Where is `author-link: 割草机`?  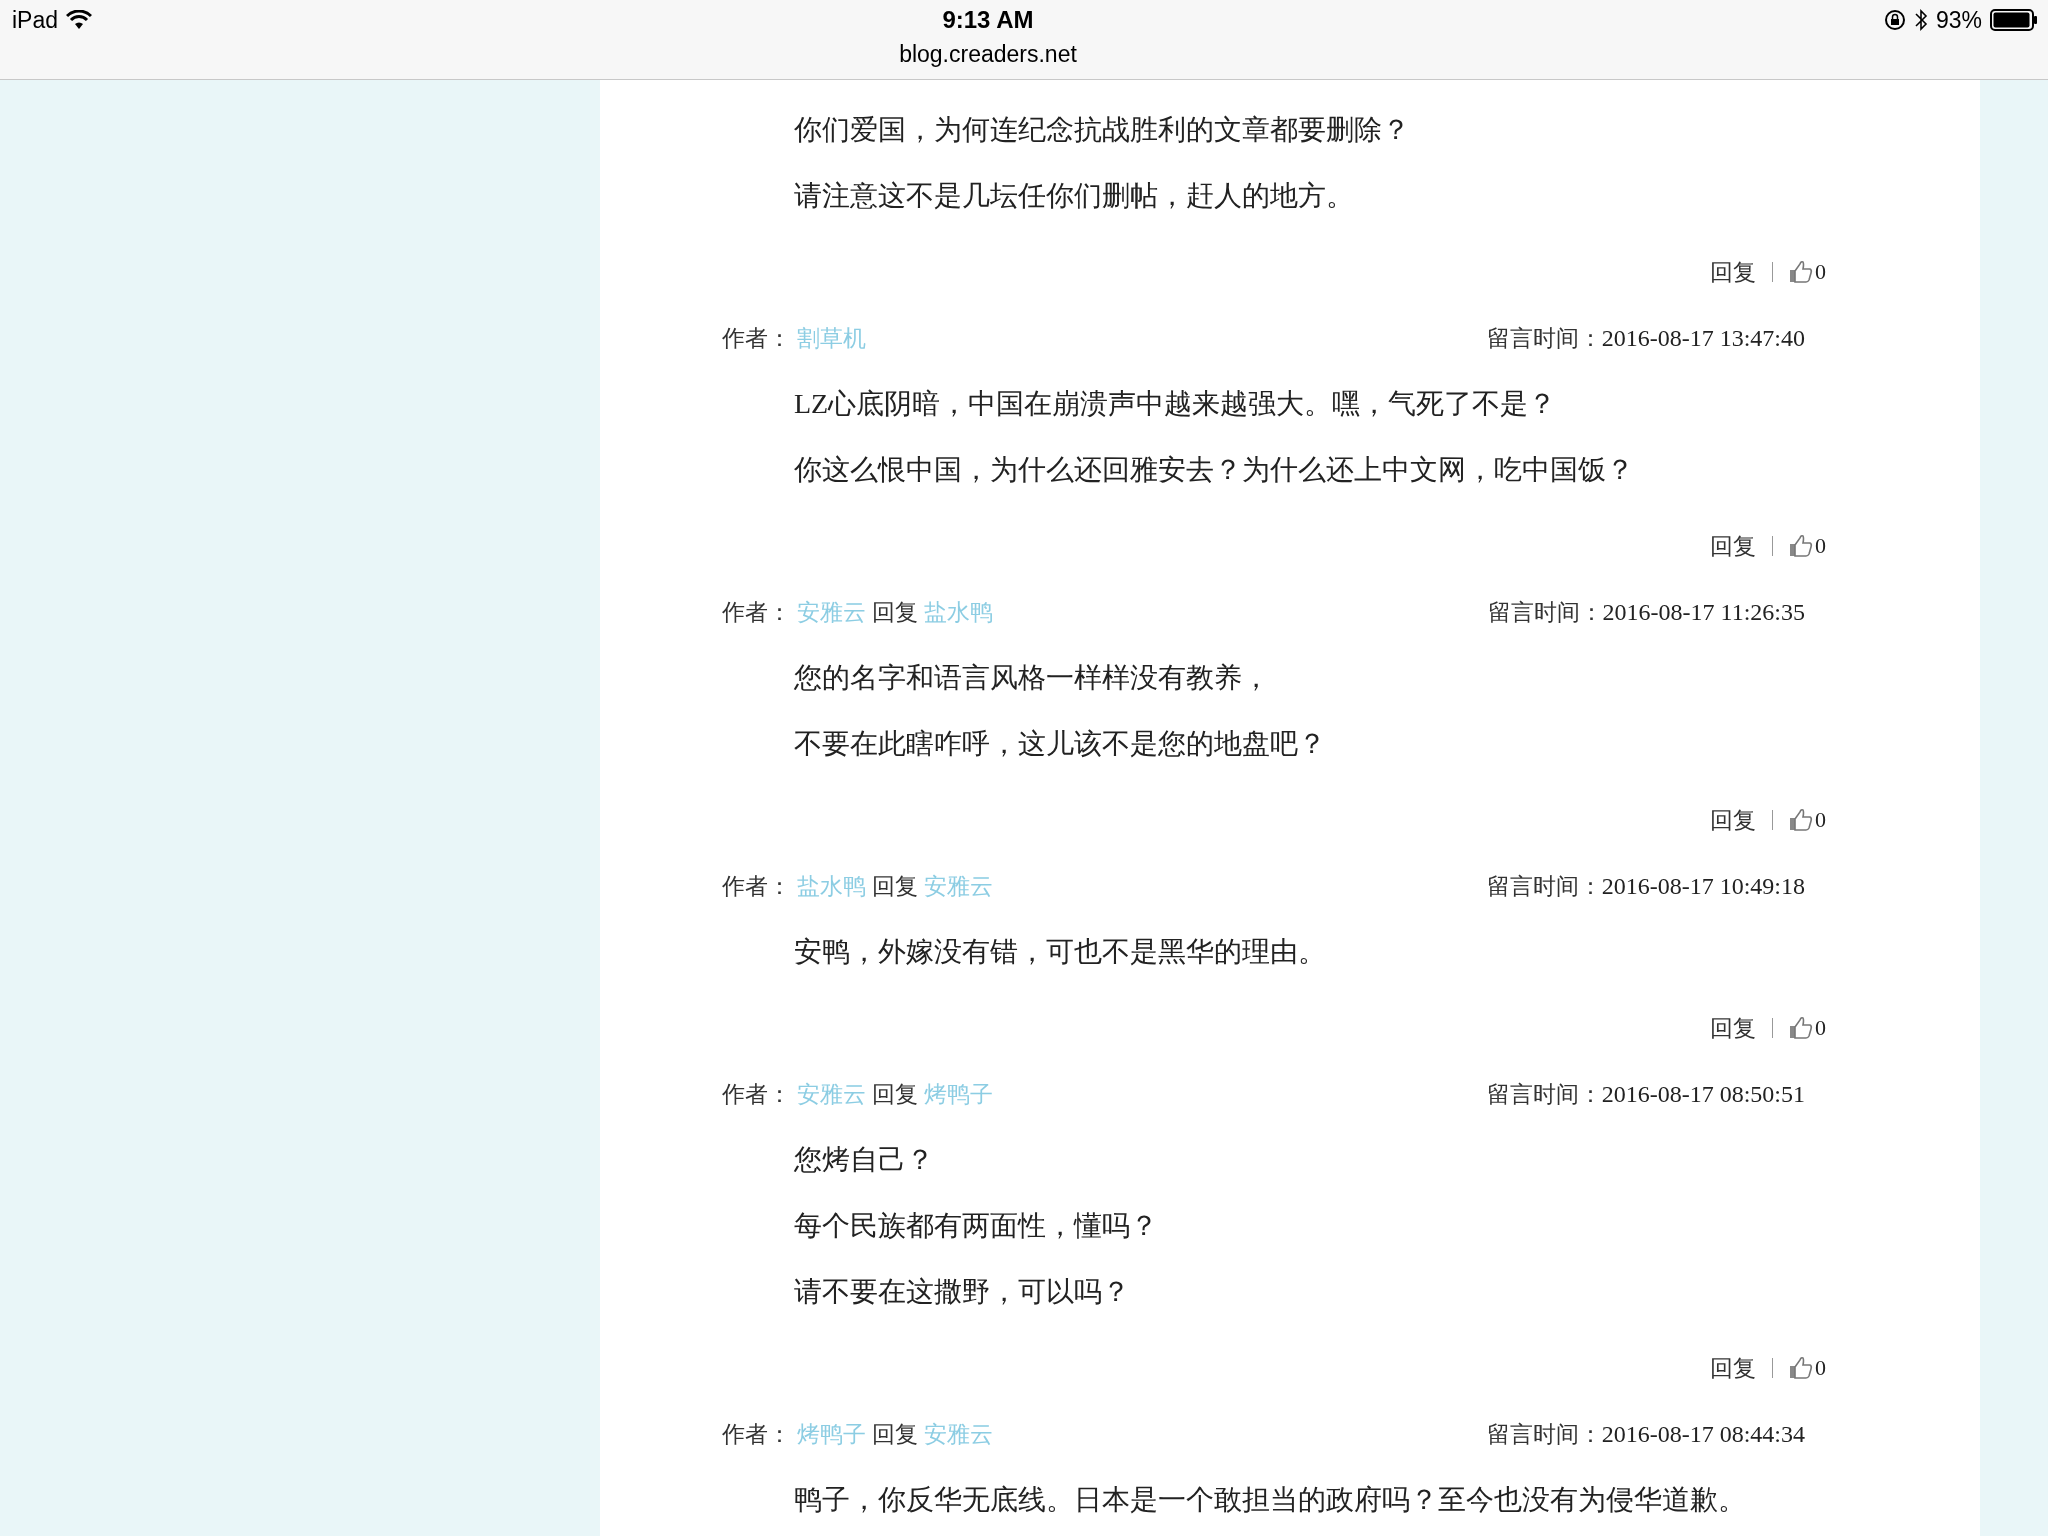 author-link: 割草机 is located at coordinates (831, 338).